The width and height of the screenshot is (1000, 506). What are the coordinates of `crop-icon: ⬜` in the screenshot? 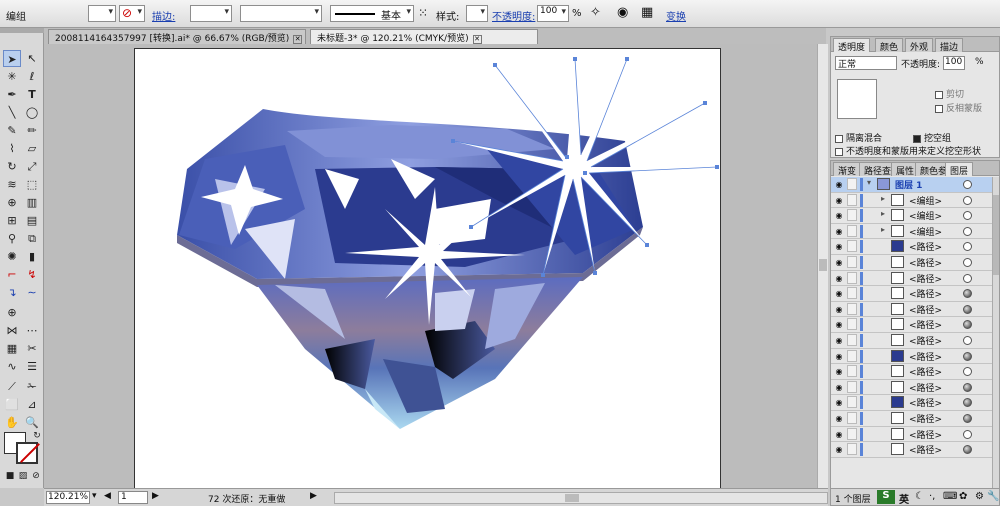 It's located at (12, 404).